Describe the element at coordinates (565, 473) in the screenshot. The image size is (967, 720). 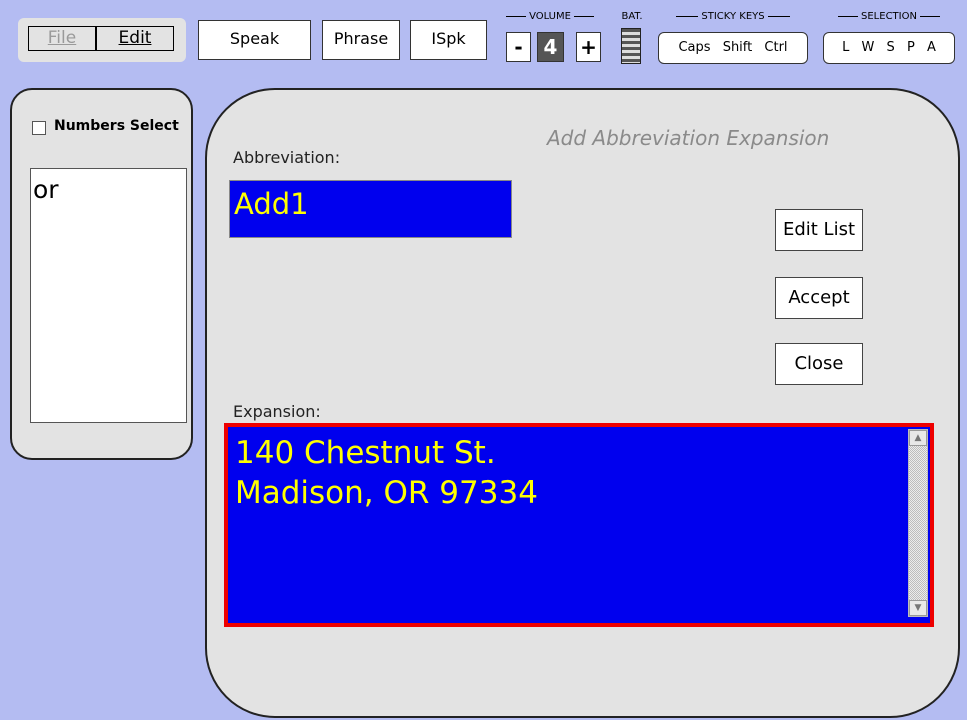
I see `expansion-text: 140 Chestnut St. Madison, OR 97334` at that location.